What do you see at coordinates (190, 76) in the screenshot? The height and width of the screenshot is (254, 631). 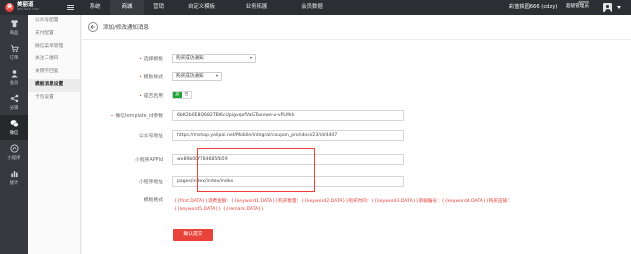 I see `style-select-value: 购买成功通知` at bounding box center [190, 76].